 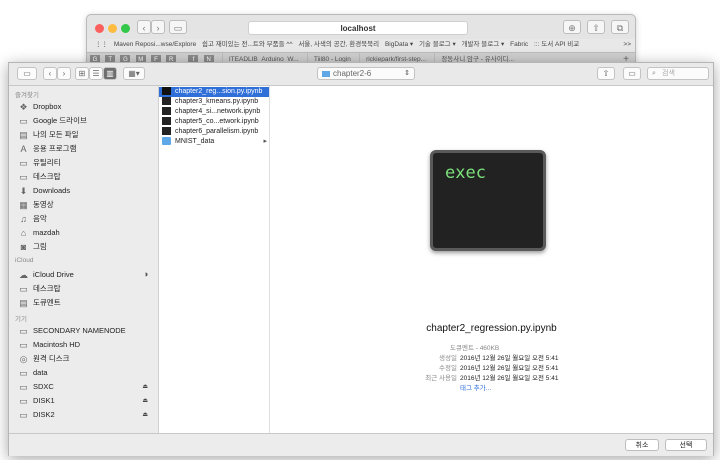 What do you see at coordinates (483, 44) in the screenshot?
I see `bookmark-item: 개발자 블로그 ▾` at bounding box center [483, 44].